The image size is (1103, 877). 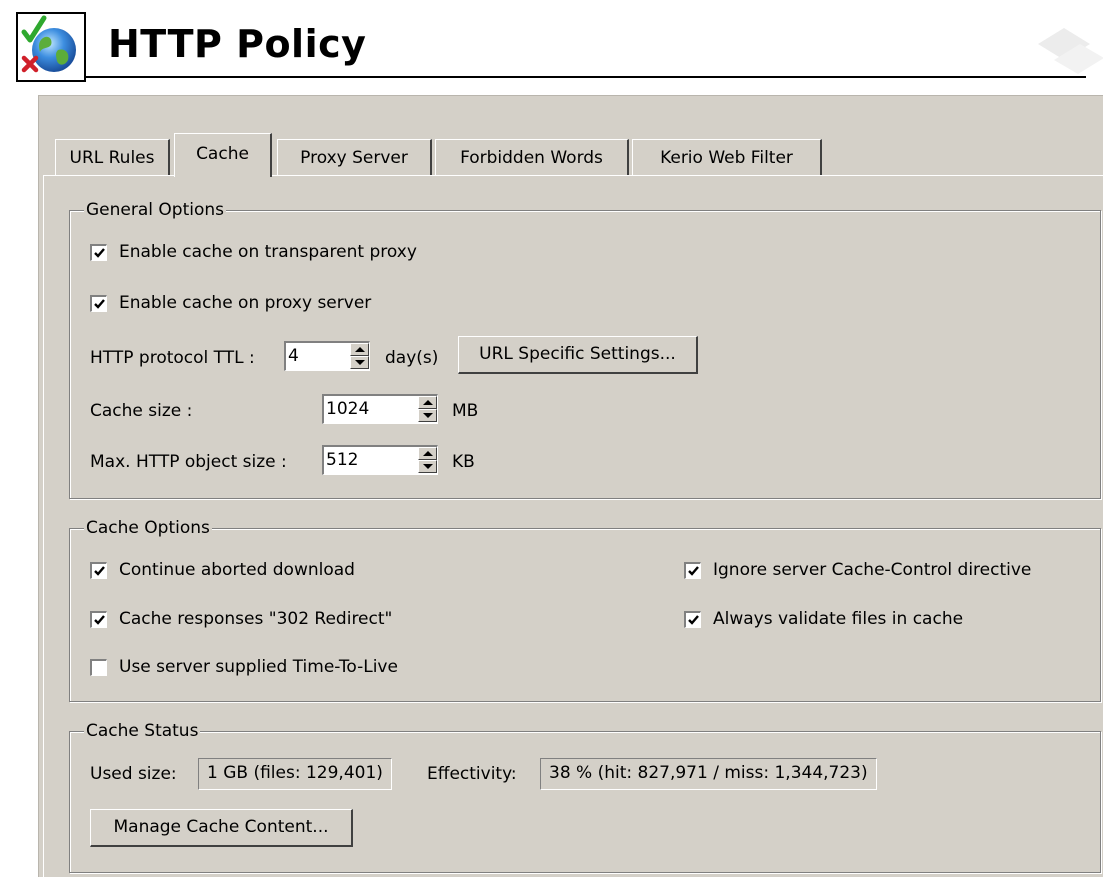 What do you see at coordinates (258, 667) in the screenshot?
I see `checkbox-label: Use server supplied Time-To-Live` at bounding box center [258, 667].